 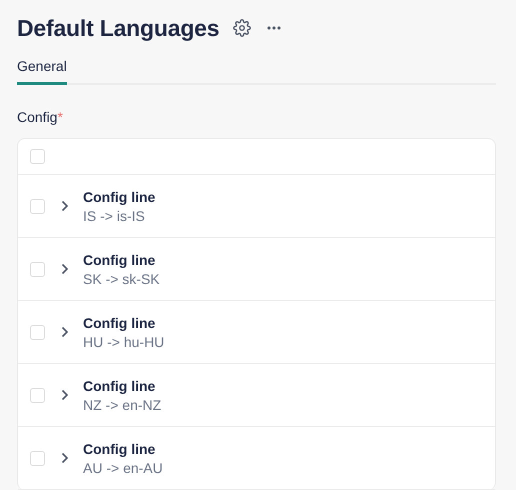 What do you see at coordinates (242, 28) in the screenshot?
I see `settings-icon` at bounding box center [242, 28].